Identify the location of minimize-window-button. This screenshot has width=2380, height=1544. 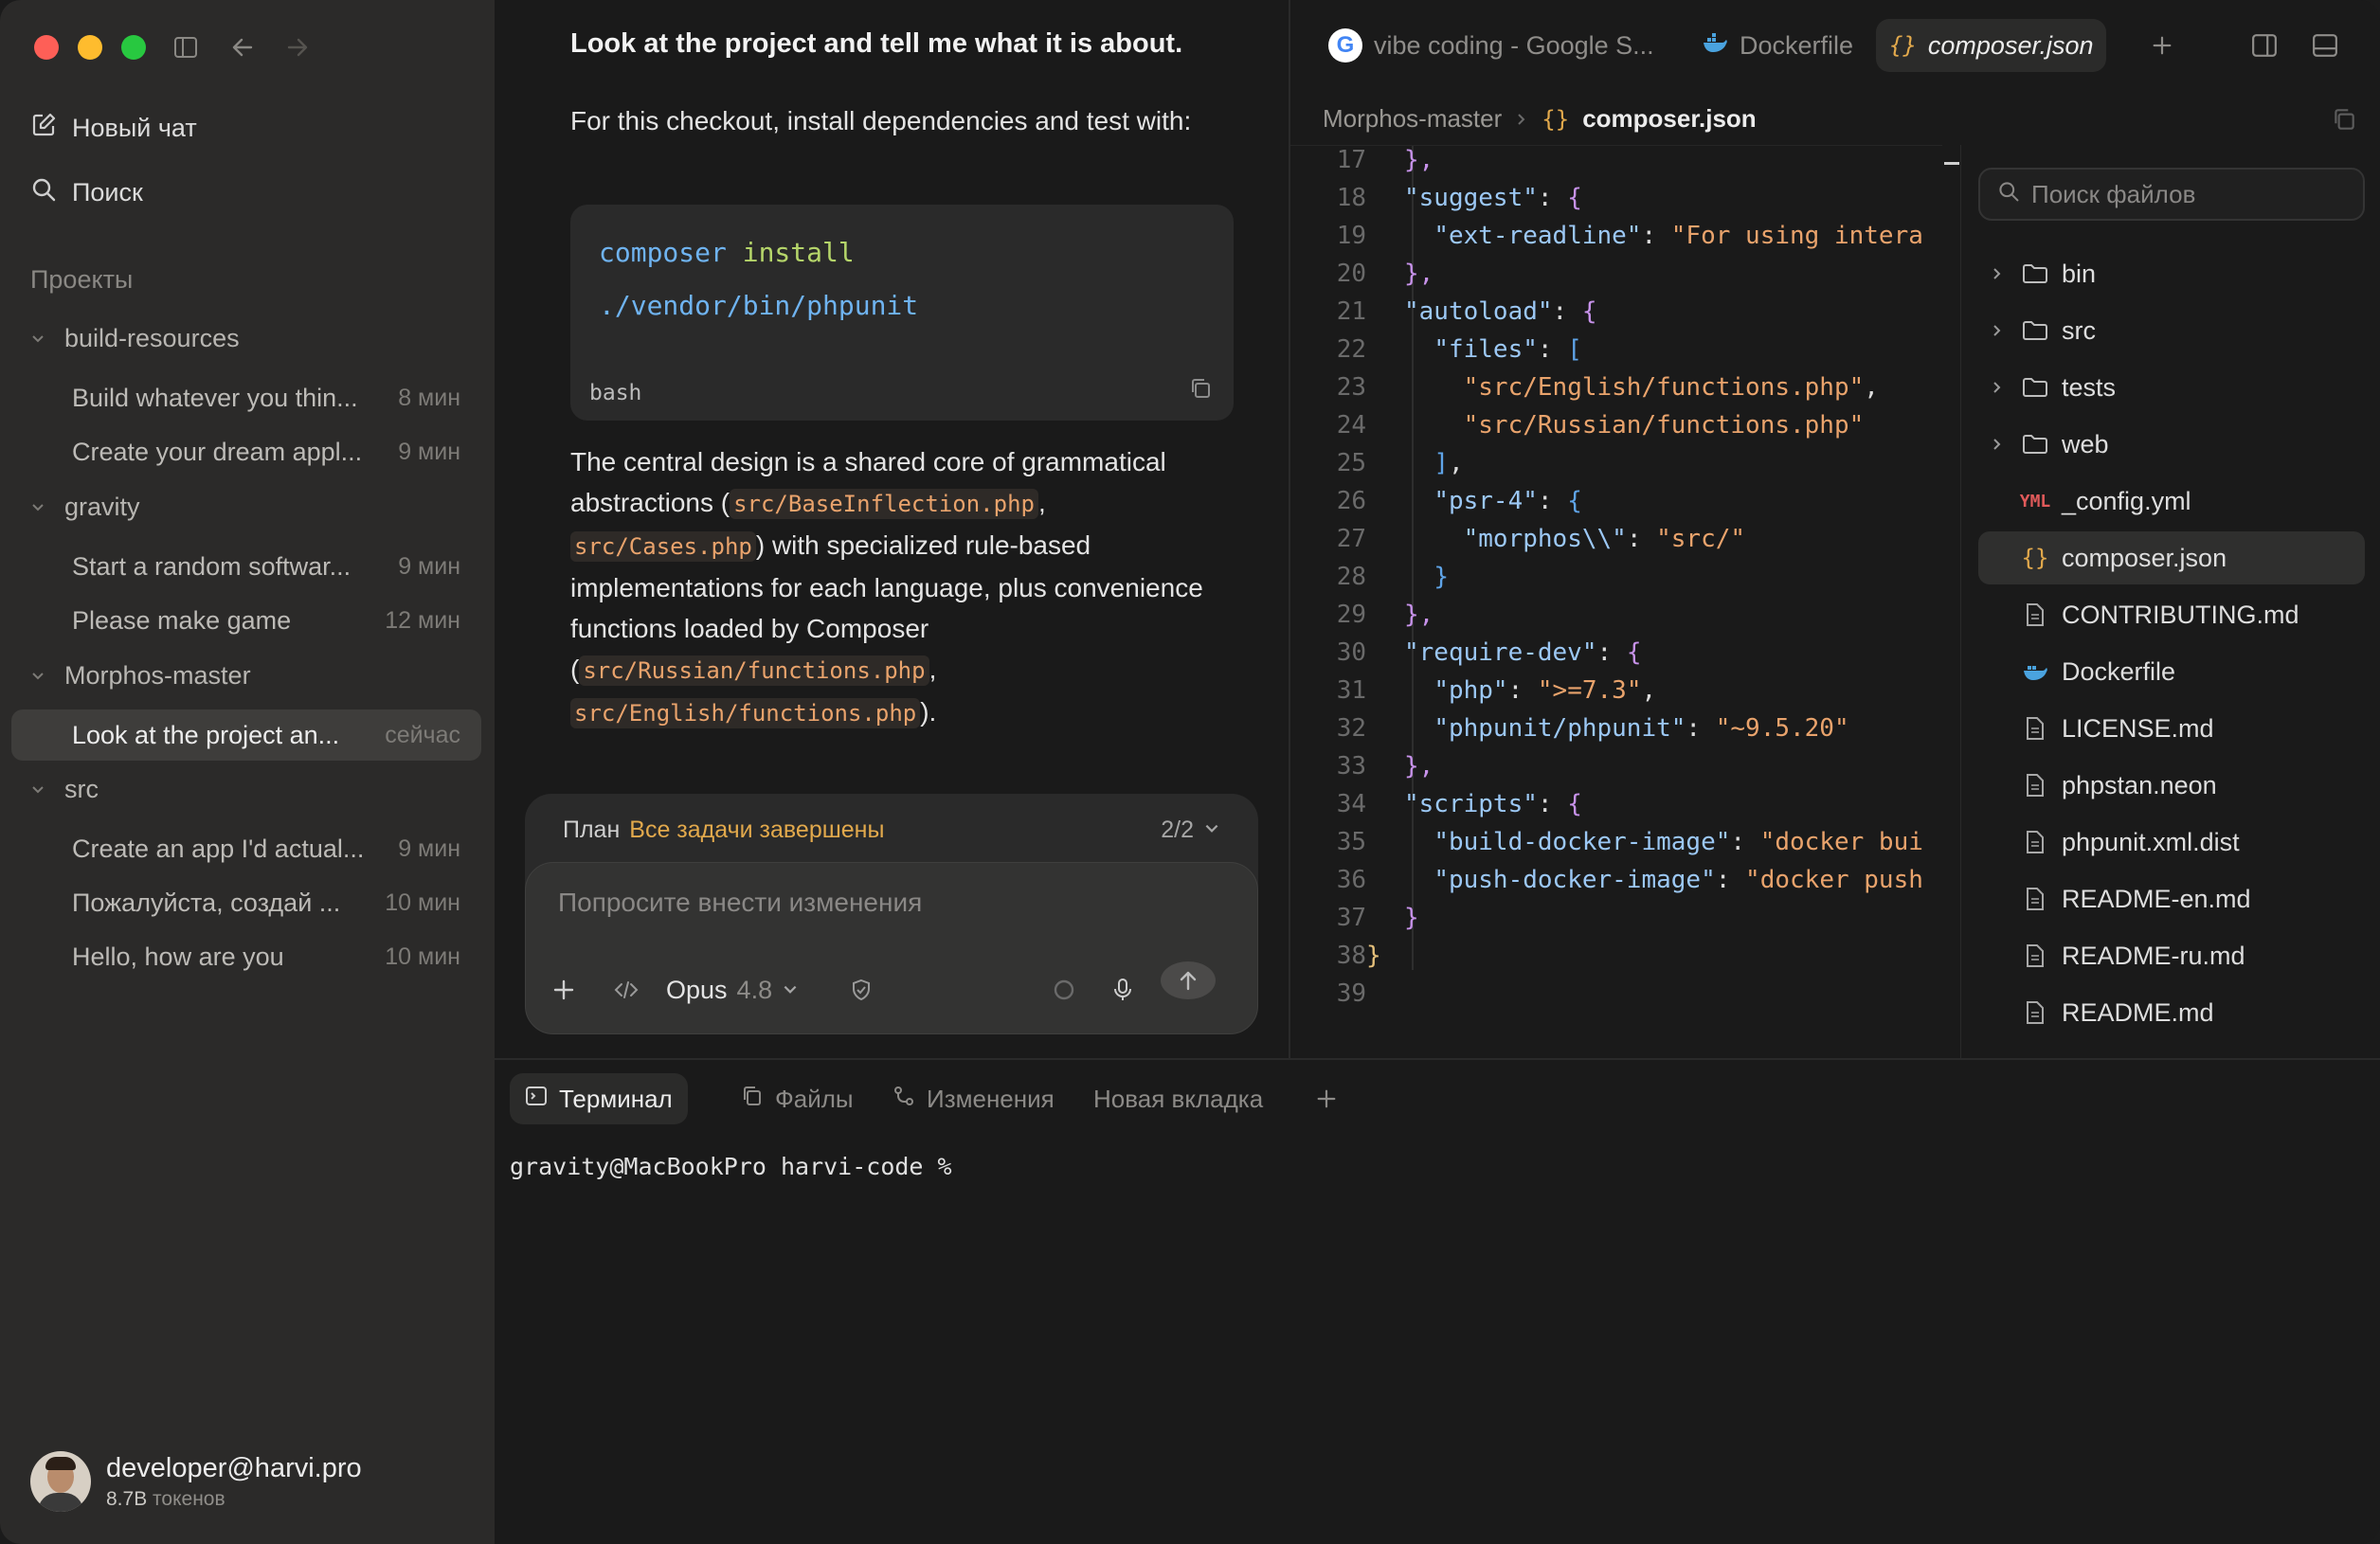
(90, 47).